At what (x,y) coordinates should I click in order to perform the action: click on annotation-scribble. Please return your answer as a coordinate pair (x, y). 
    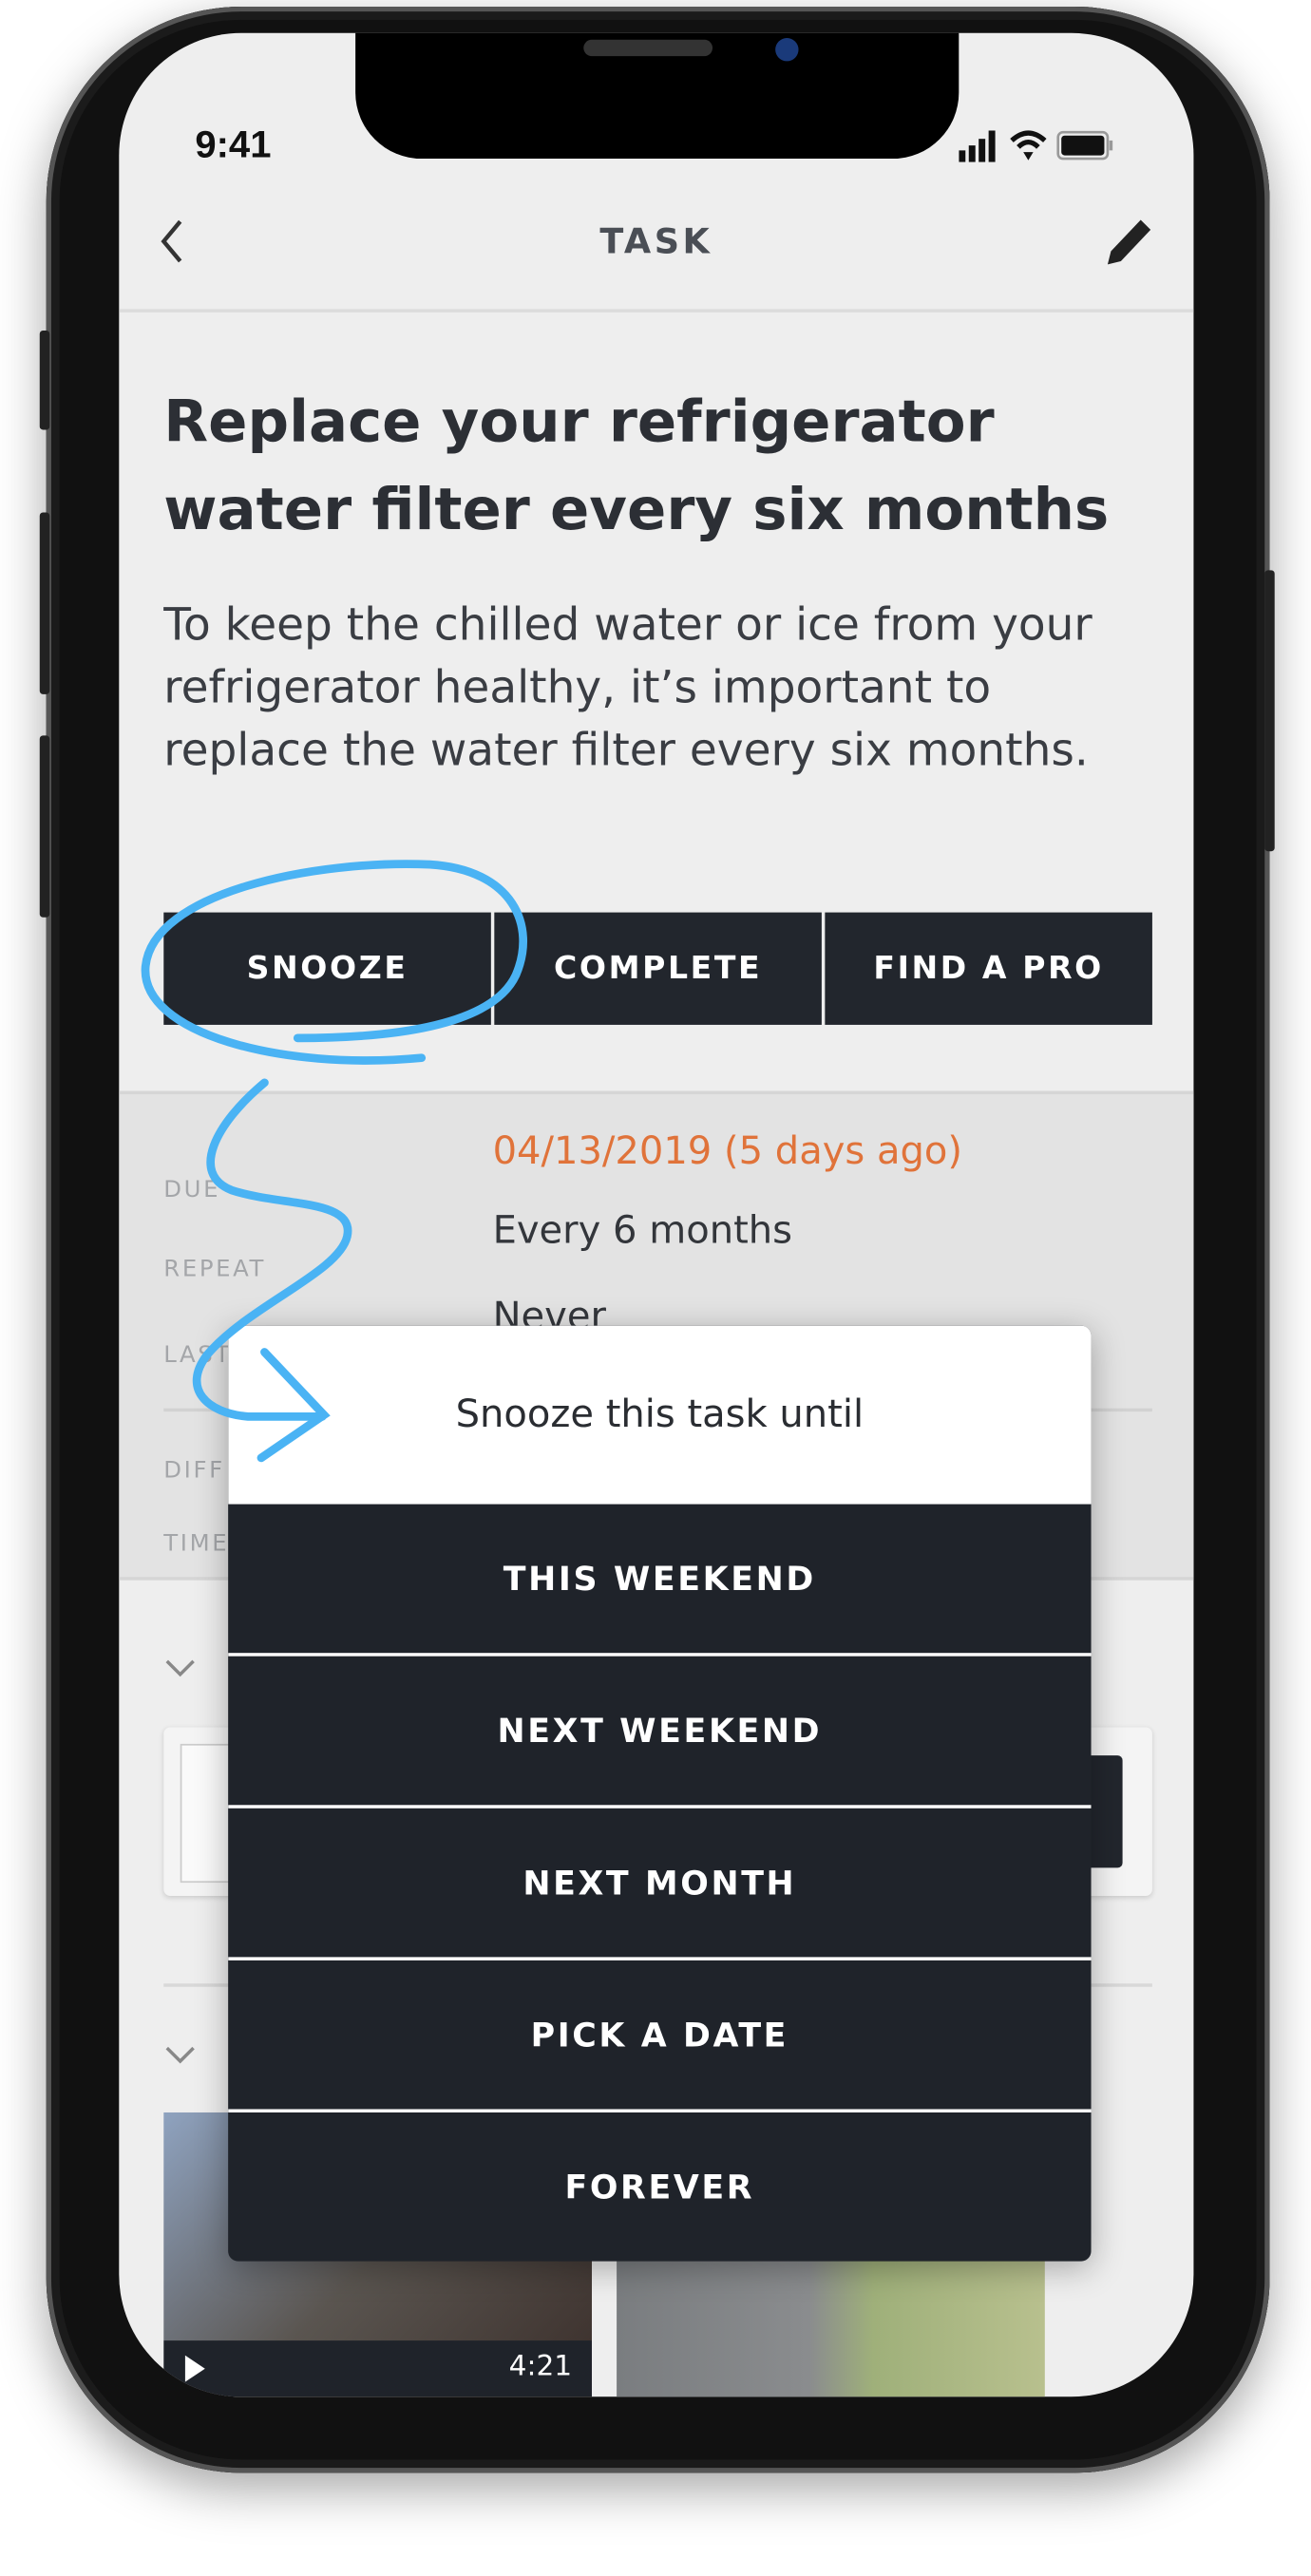
    Looking at the image, I should click on (334, 1161).